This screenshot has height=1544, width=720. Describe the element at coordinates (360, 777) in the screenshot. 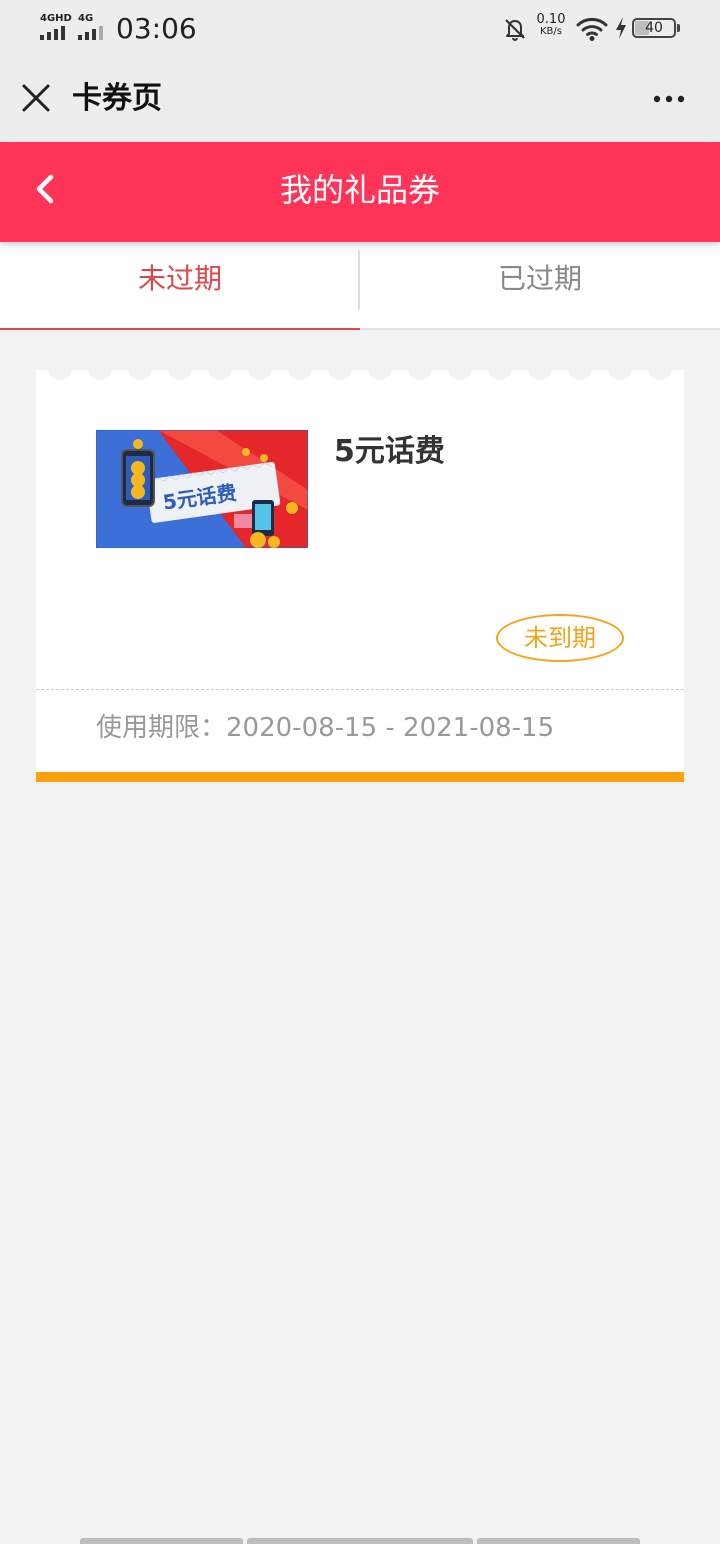

I see `card-accent-bar` at that location.